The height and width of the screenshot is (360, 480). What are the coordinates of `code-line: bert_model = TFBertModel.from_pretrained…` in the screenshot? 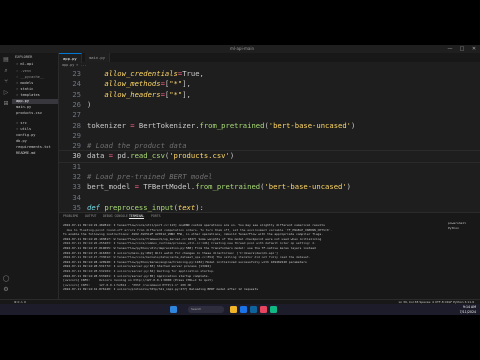 It's located at (219, 186).